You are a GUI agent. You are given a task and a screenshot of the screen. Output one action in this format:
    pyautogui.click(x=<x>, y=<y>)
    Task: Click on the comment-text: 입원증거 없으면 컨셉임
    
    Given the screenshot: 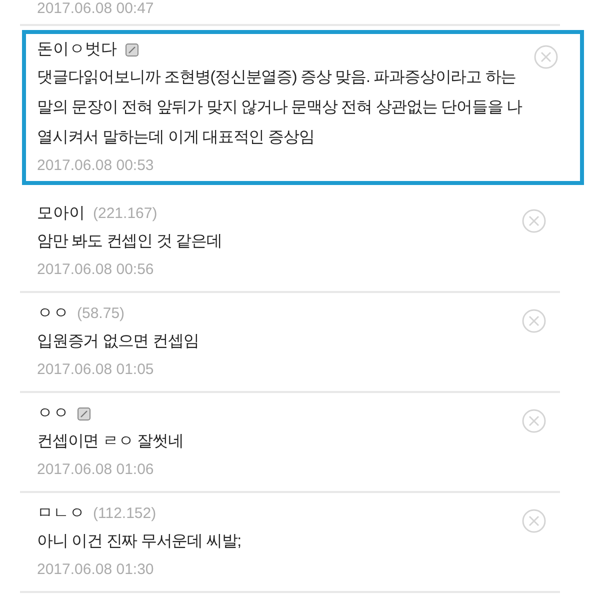 What is the action you would take?
    pyautogui.click(x=118, y=342)
    